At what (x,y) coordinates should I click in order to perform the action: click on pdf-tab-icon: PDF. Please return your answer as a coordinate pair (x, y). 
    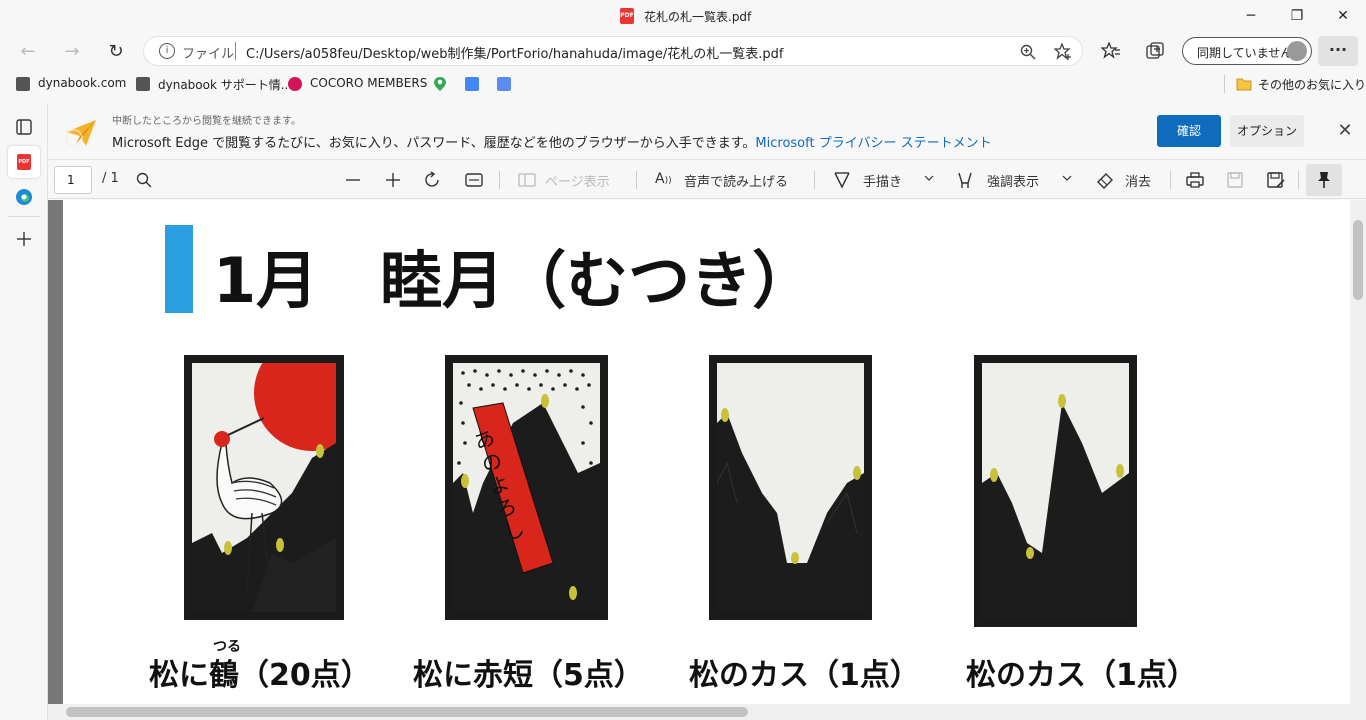
    Looking at the image, I should click on (24, 162).